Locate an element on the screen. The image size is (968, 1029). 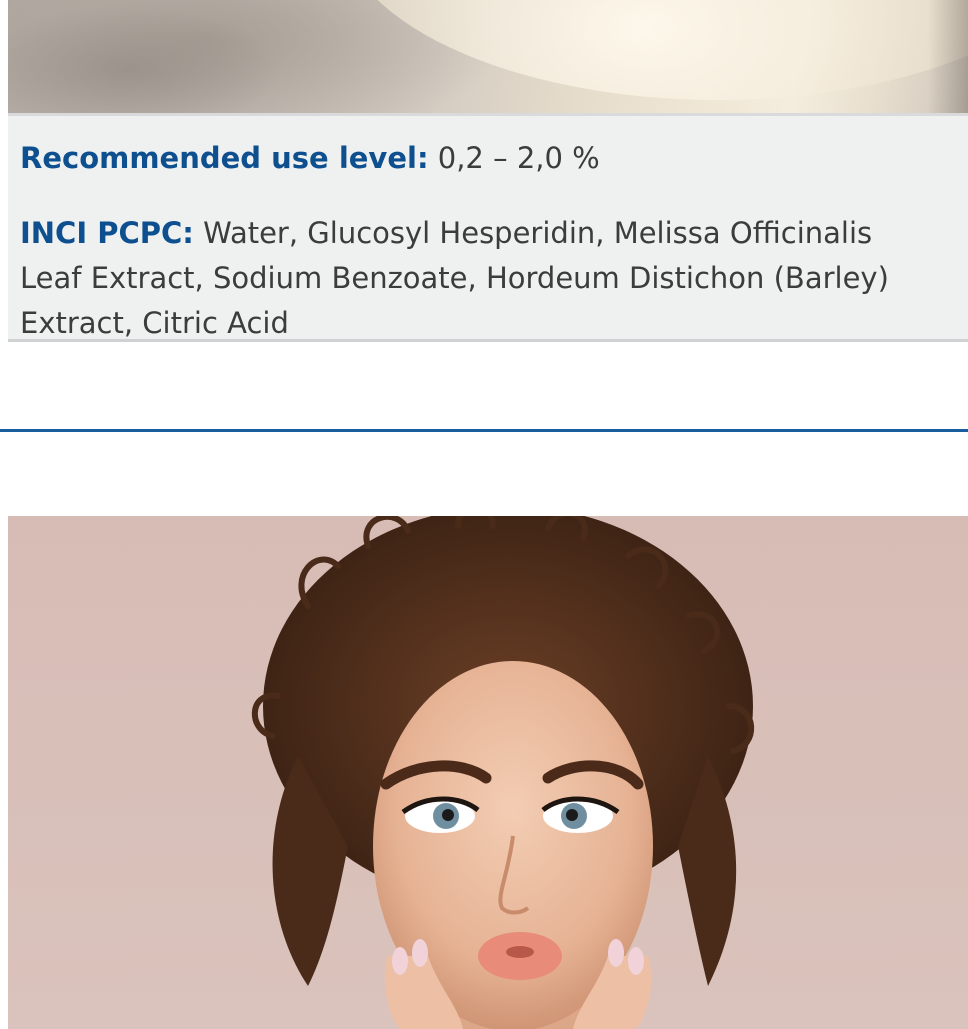
use-level-value: 0,2 – 2,0 % is located at coordinates (514, 158).